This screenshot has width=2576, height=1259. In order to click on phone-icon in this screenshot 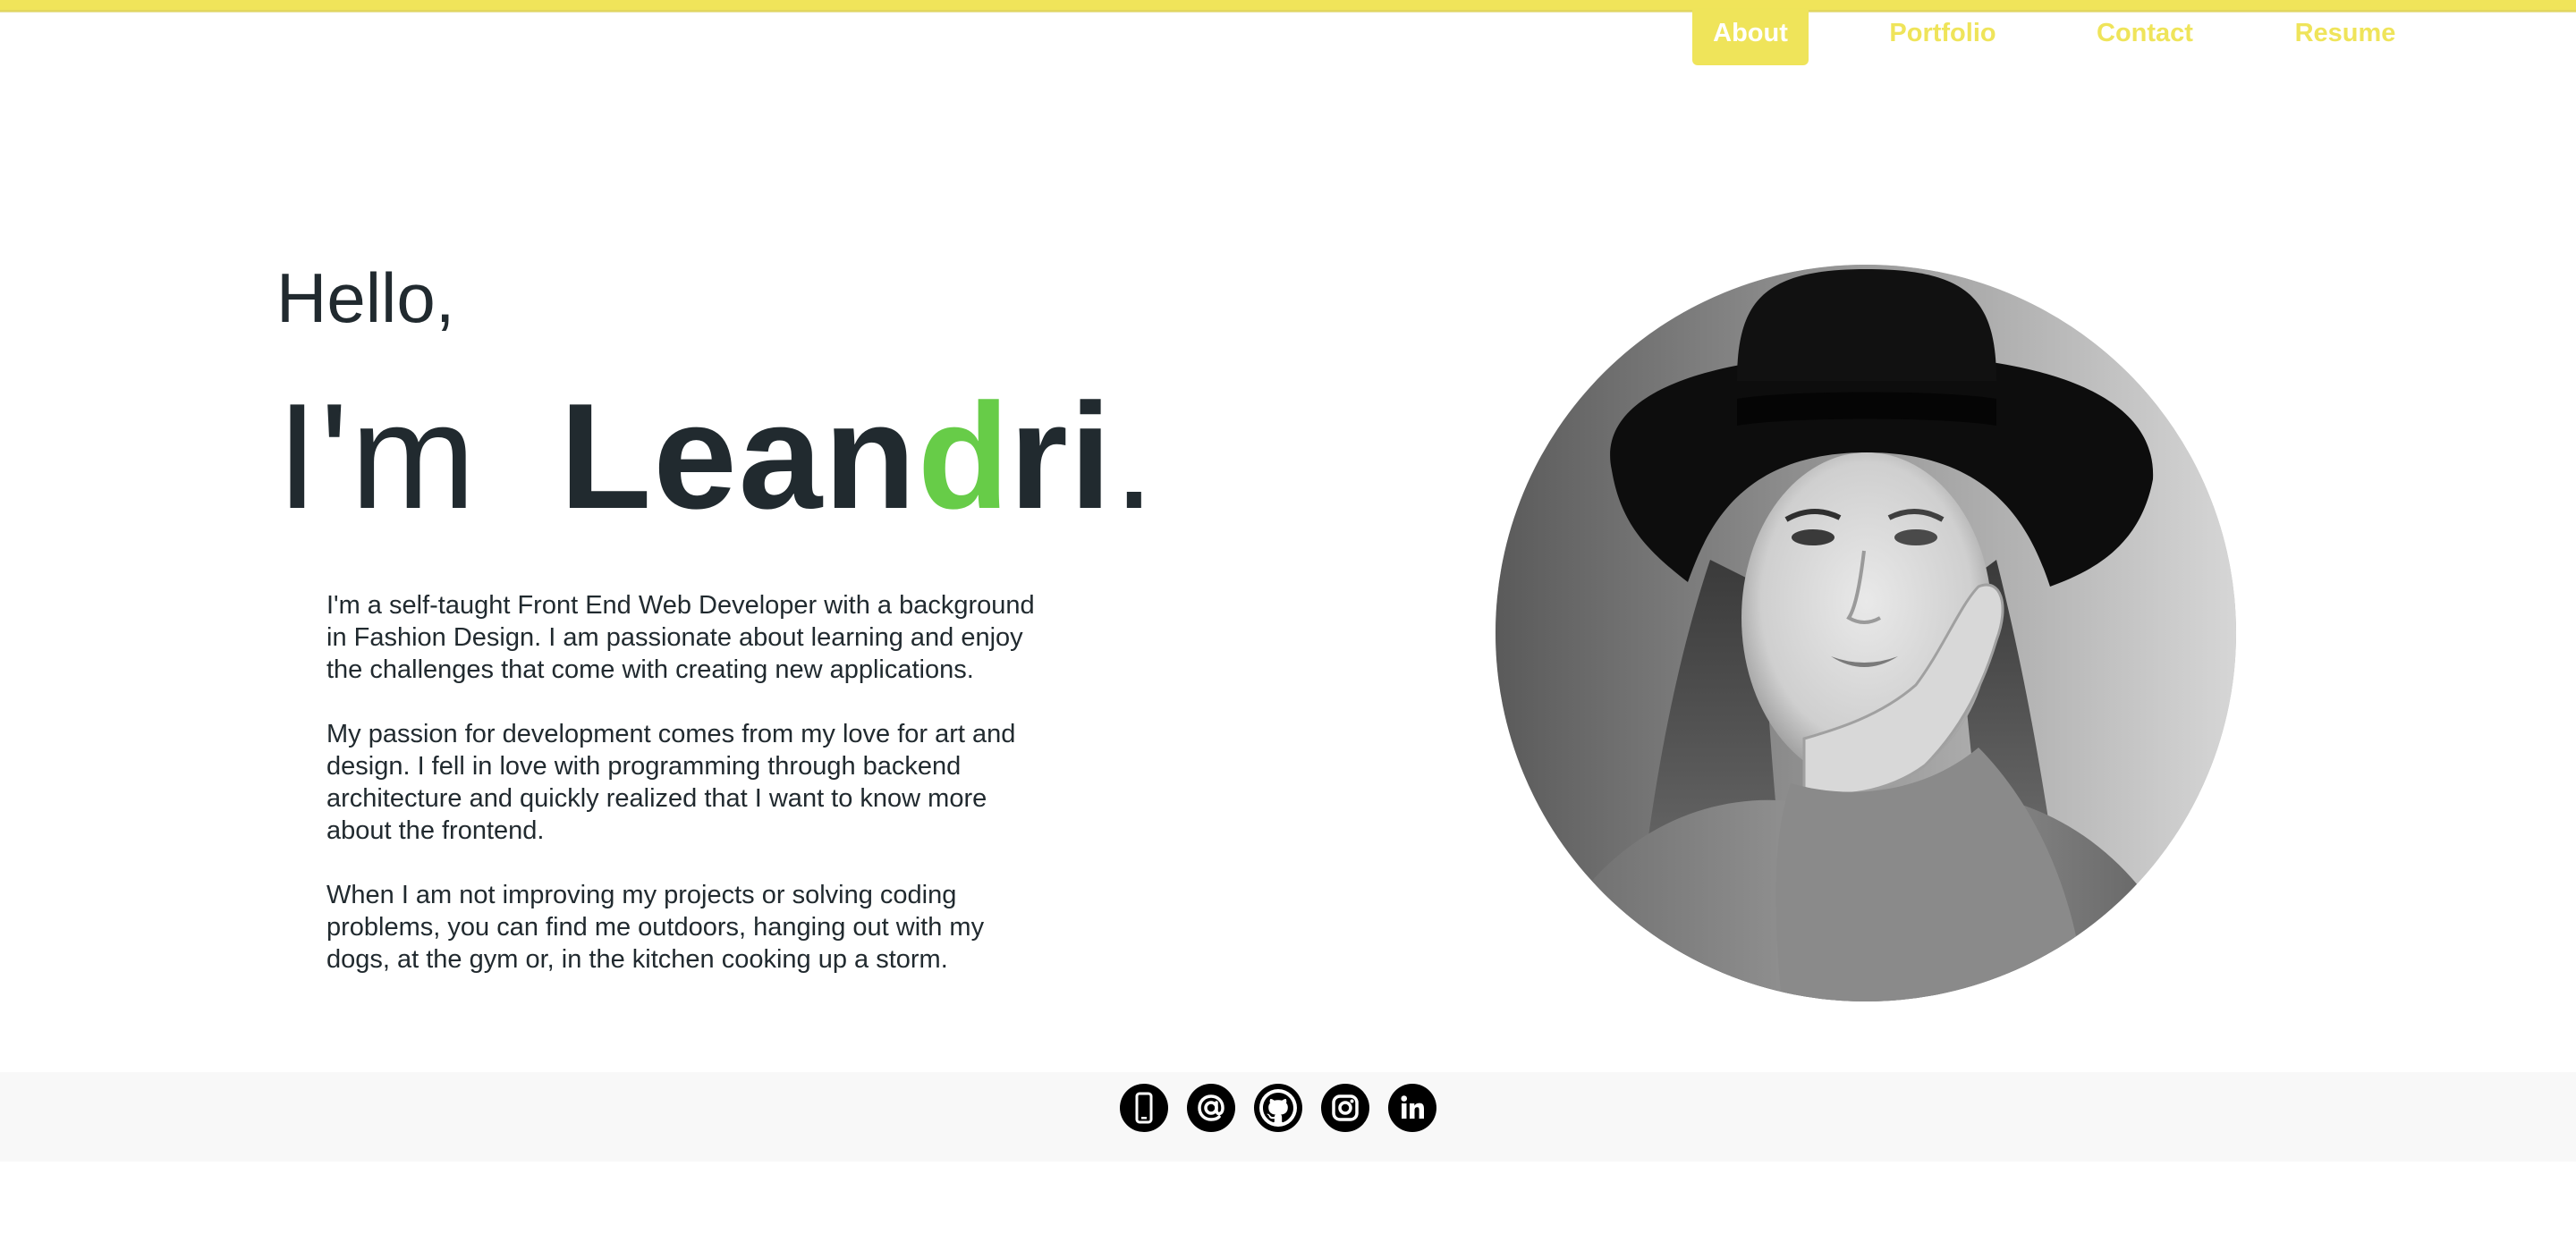, I will do `click(1144, 1108)`.